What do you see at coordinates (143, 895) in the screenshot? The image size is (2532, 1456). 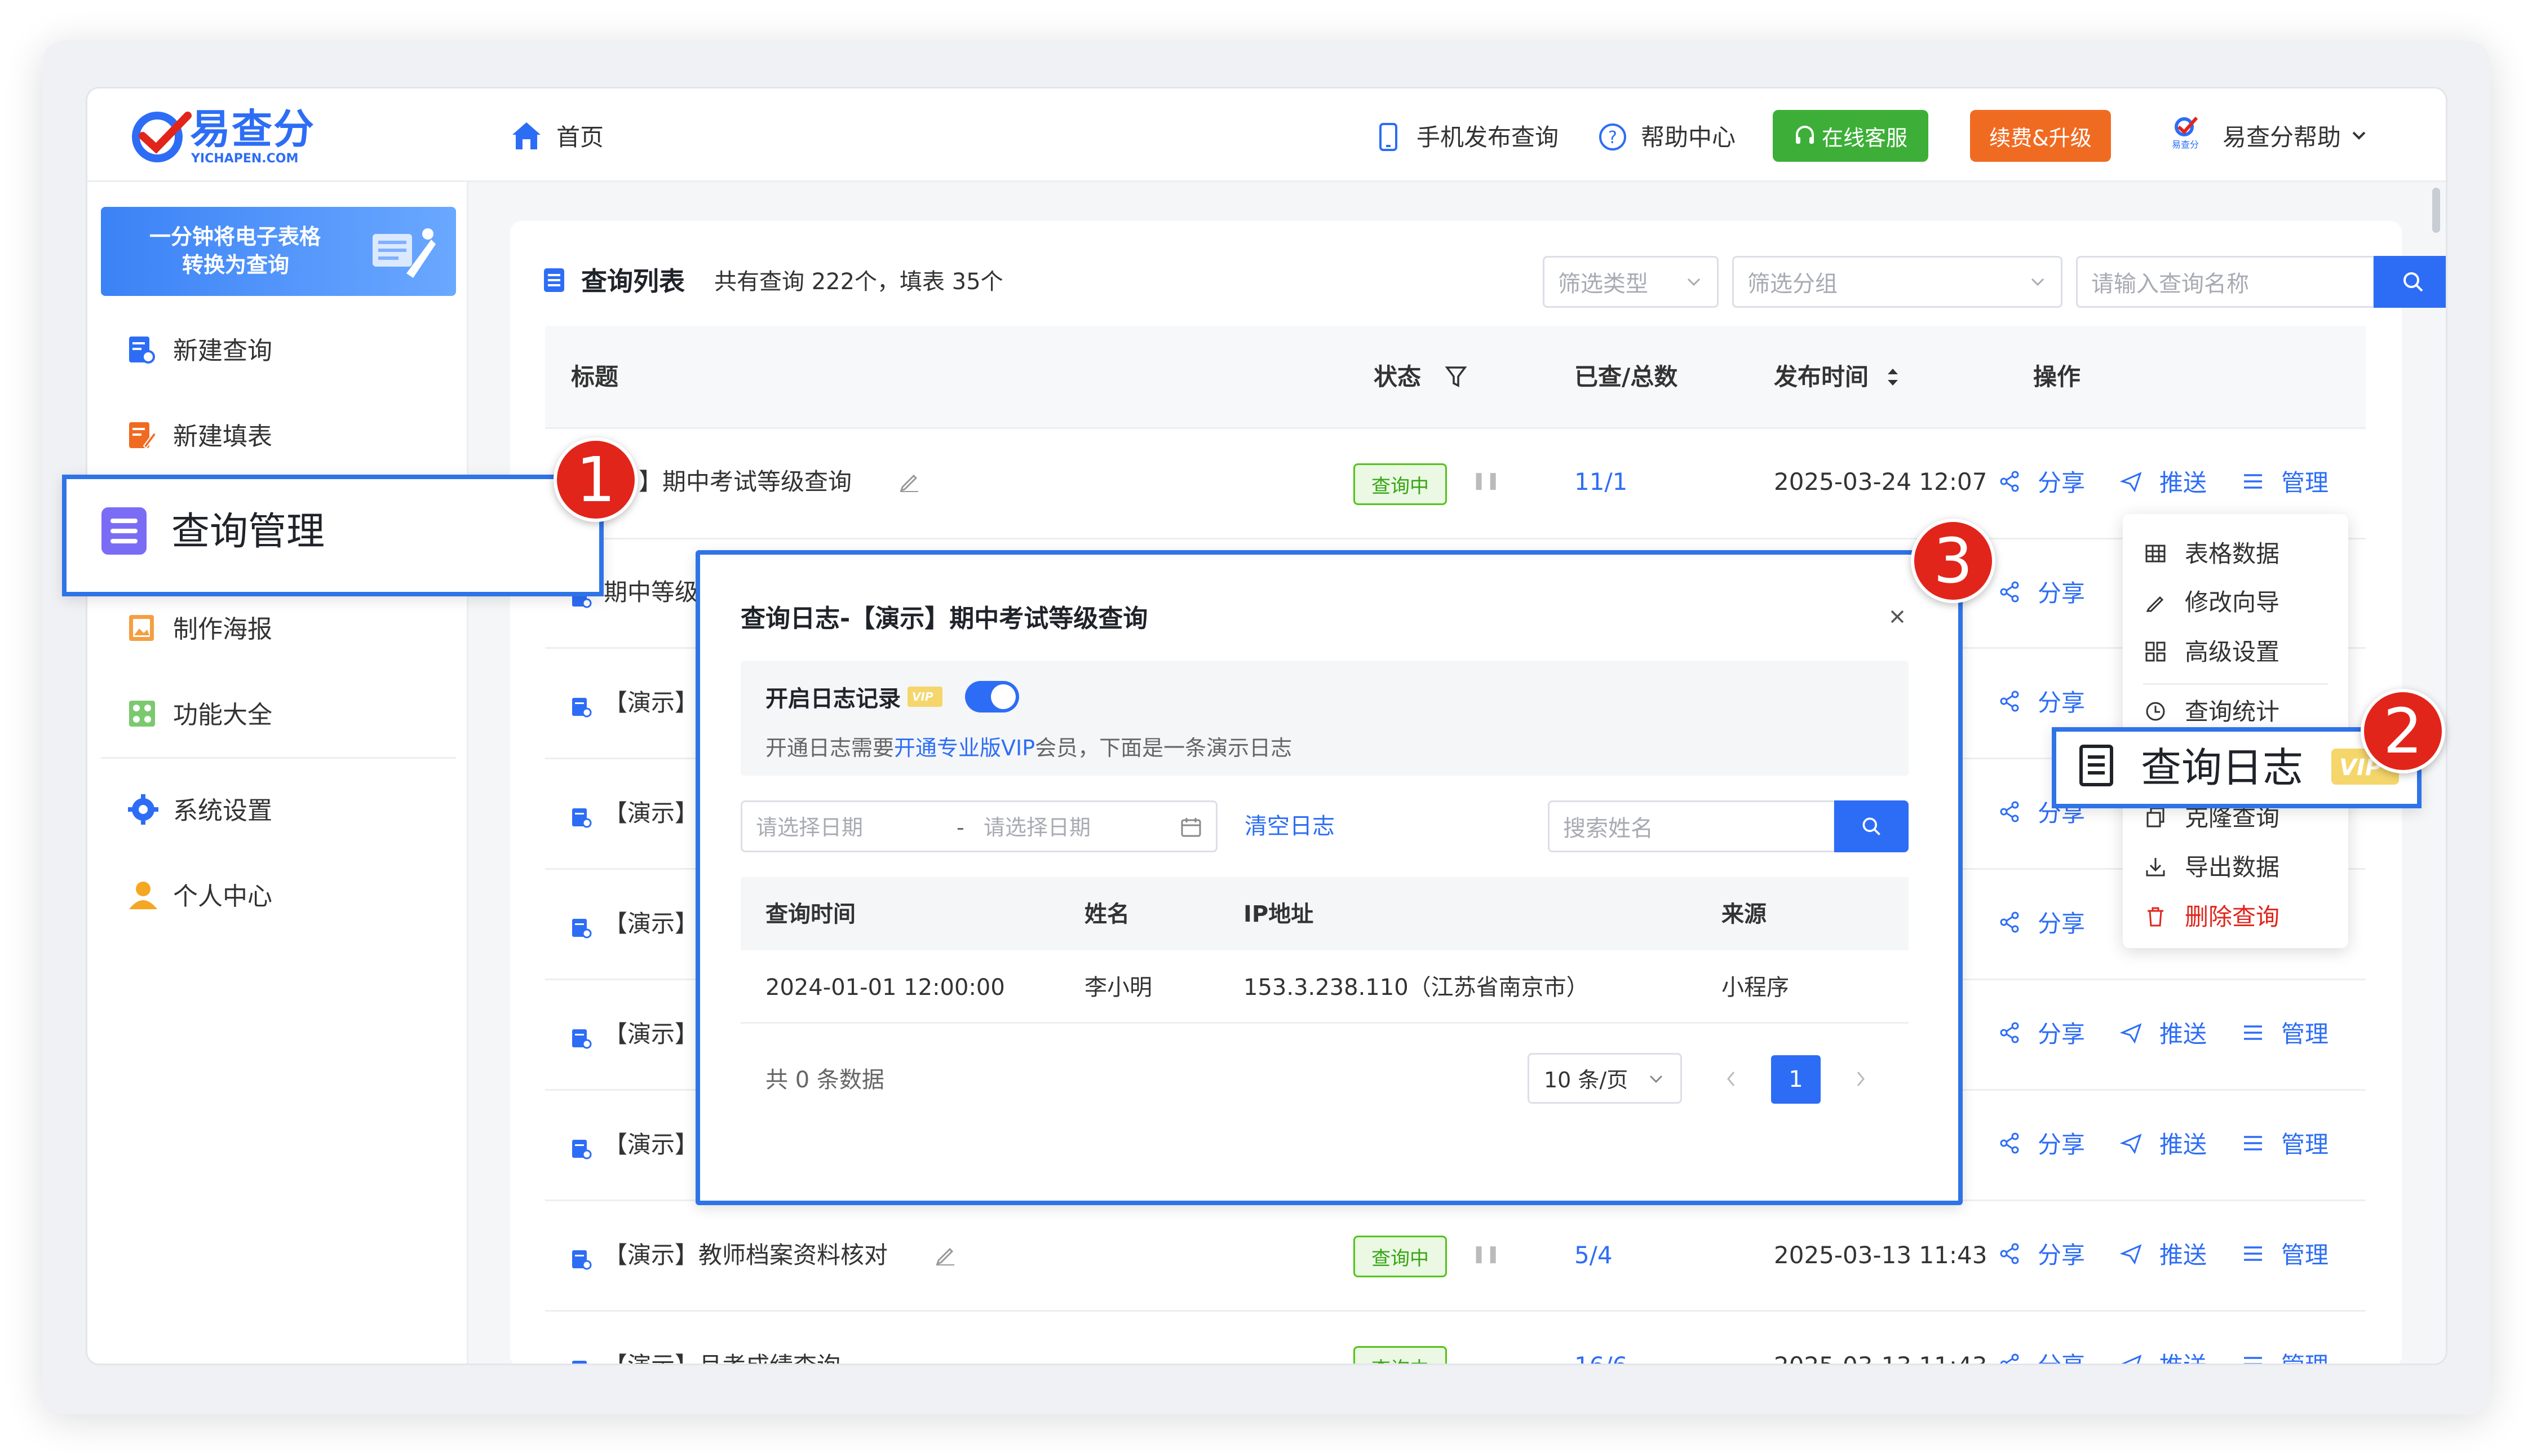 I see `user-icon` at bounding box center [143, 895].